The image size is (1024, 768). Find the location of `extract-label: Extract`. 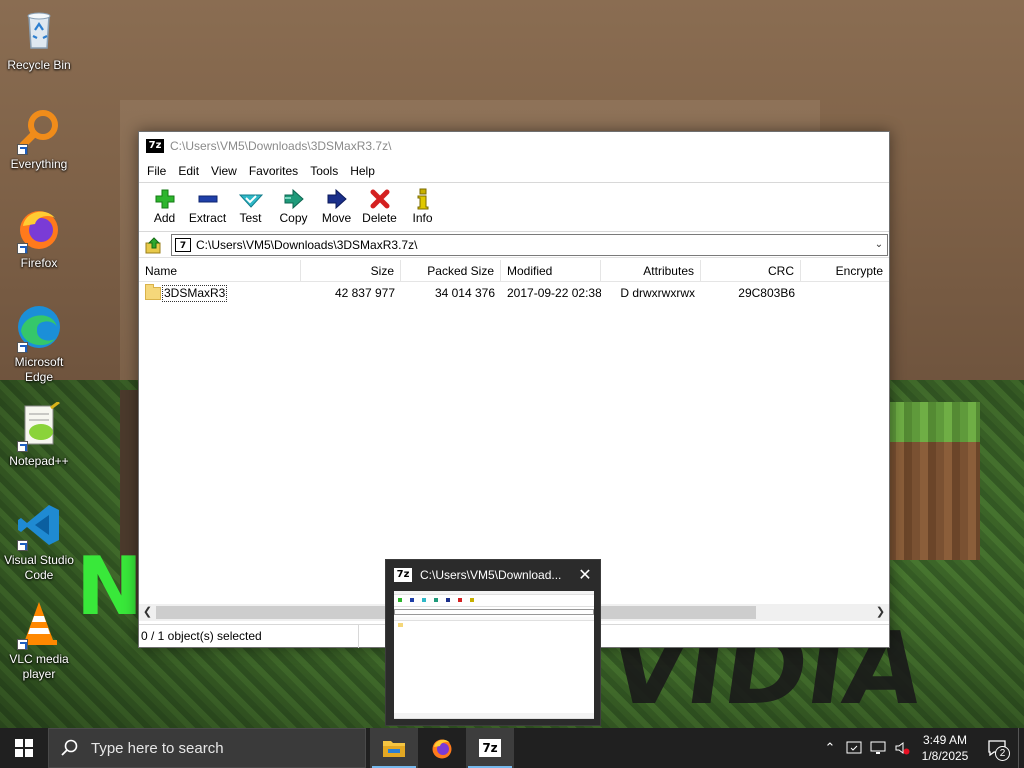

extract-label: Extract is located at coordinates (207, 218).